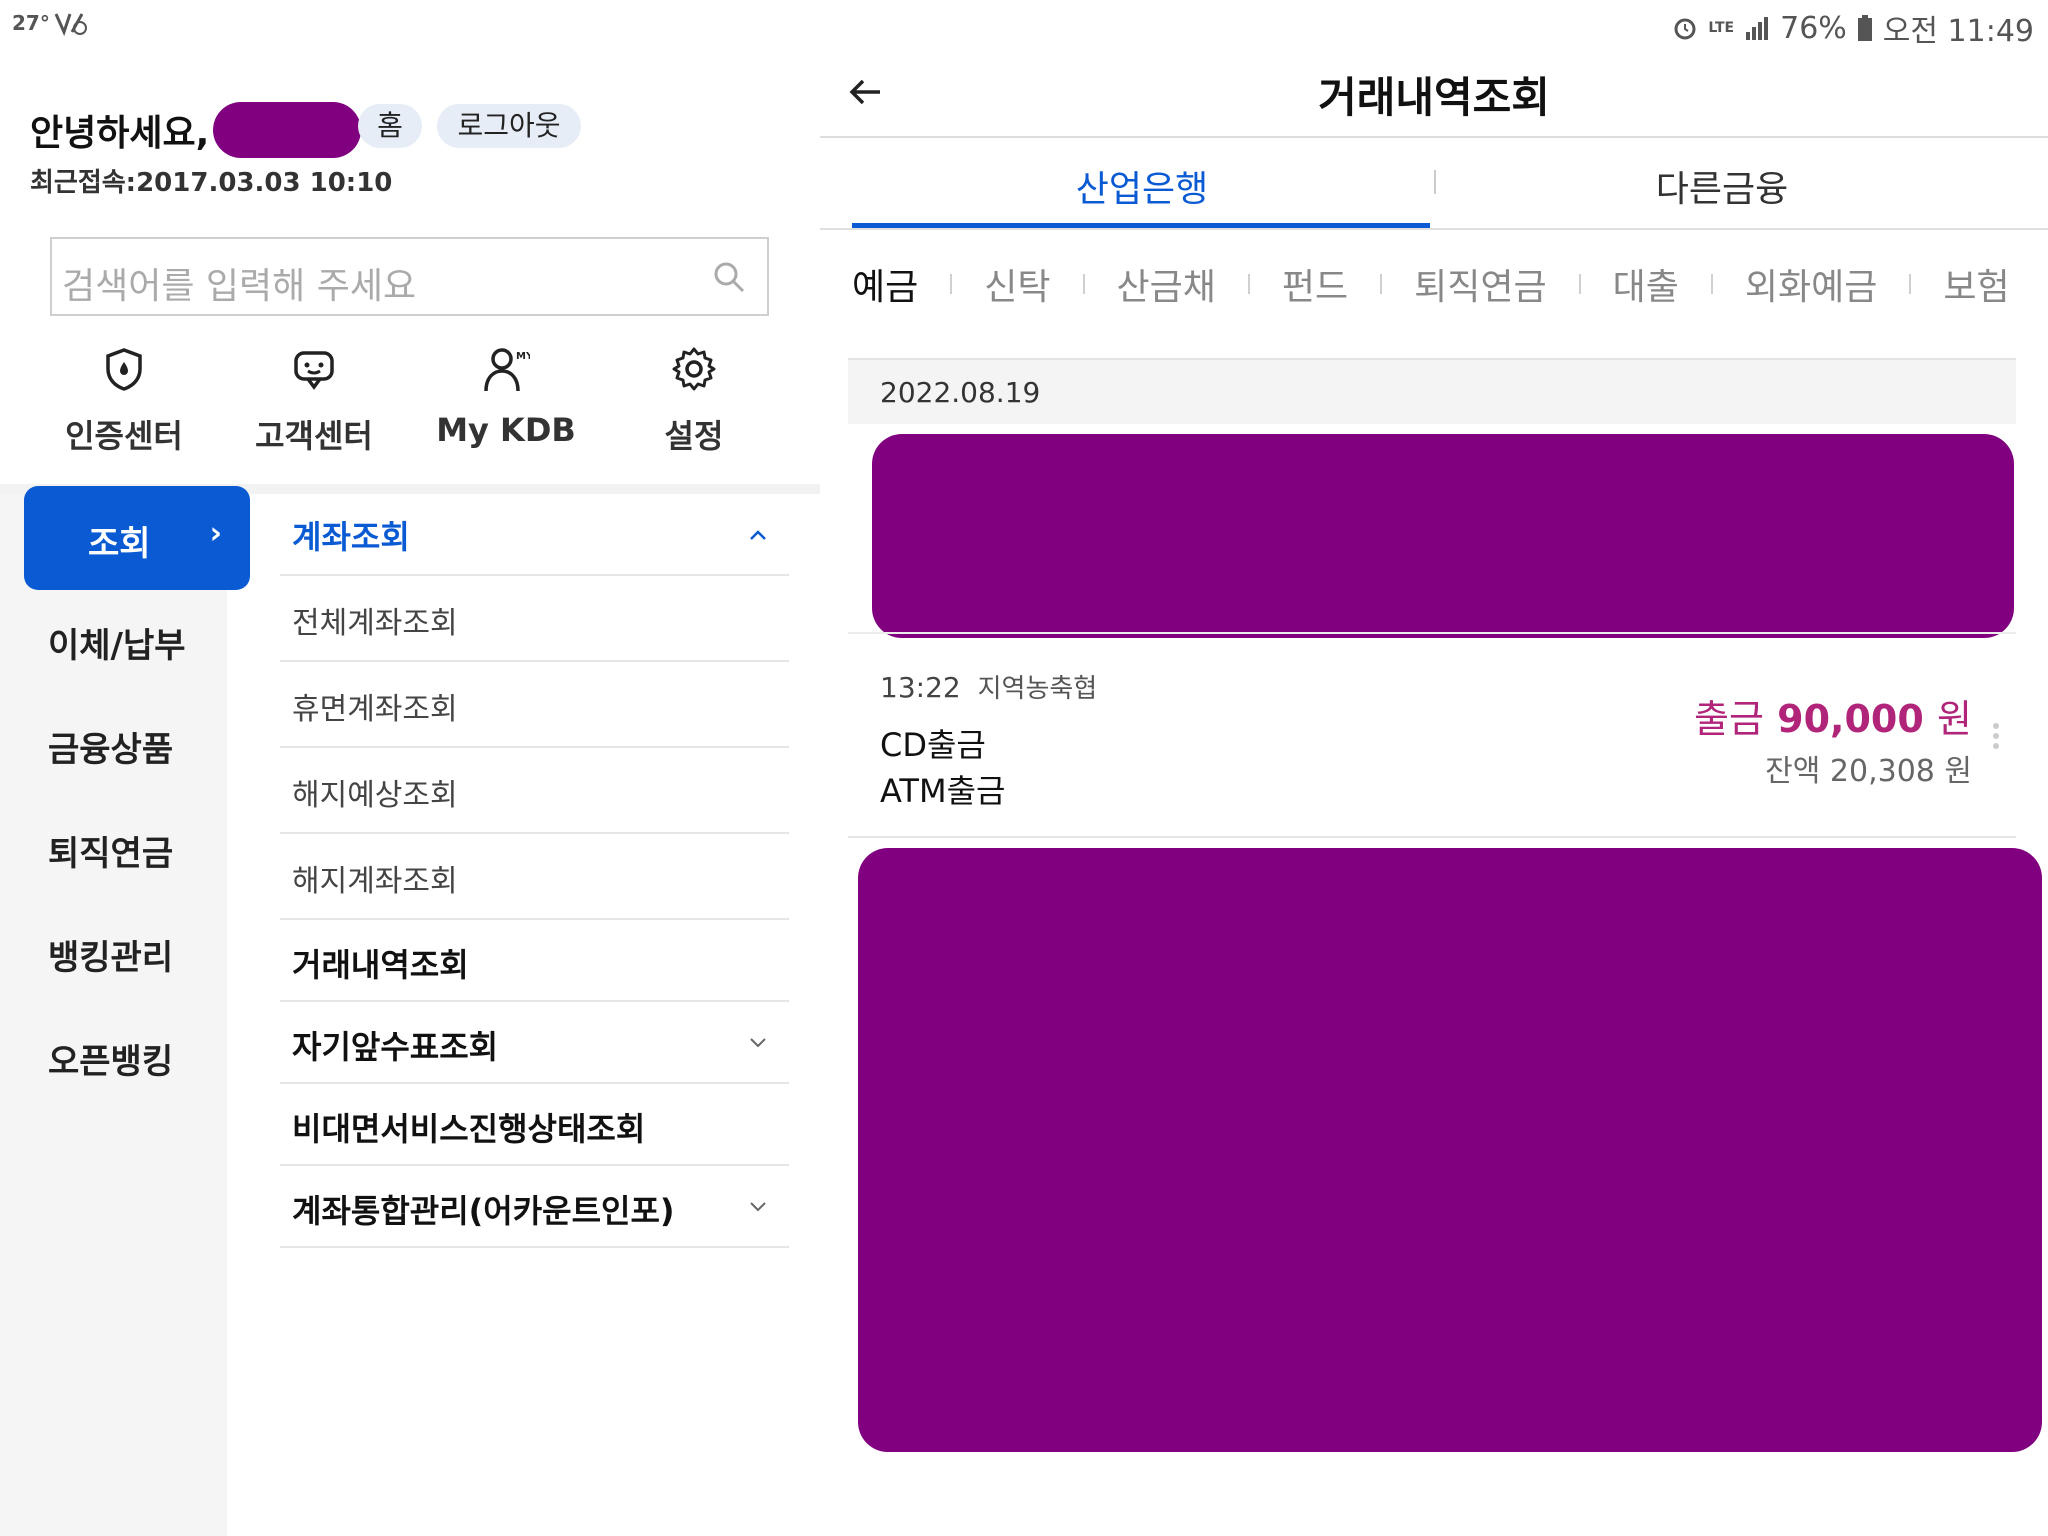 The height and width of the screenshot is (1536, 2048). What do you see at coordinates (694, 436) in the screenshot?
I see `quick-label: 설정` at bounding box center [694, 436].